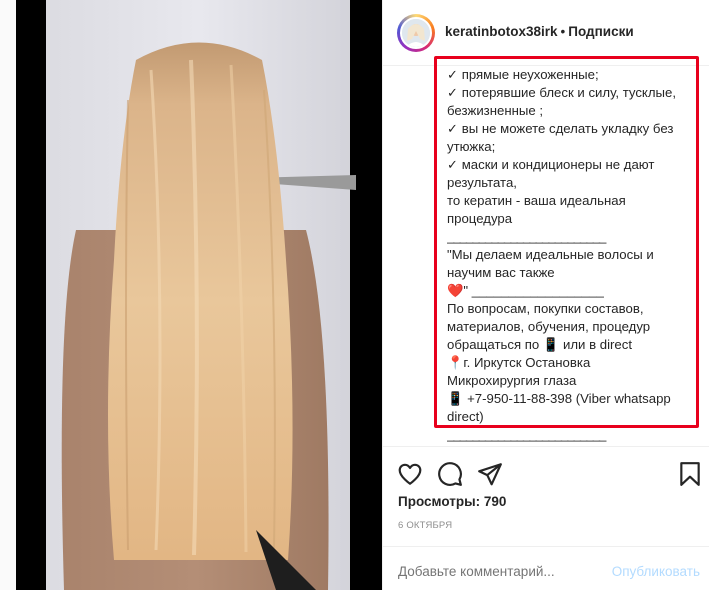 Image resolution: width=709 pixels, height=590 pixels. I want to click on post-date: 6 ОКТЯБРЯ, so click(425, 525).